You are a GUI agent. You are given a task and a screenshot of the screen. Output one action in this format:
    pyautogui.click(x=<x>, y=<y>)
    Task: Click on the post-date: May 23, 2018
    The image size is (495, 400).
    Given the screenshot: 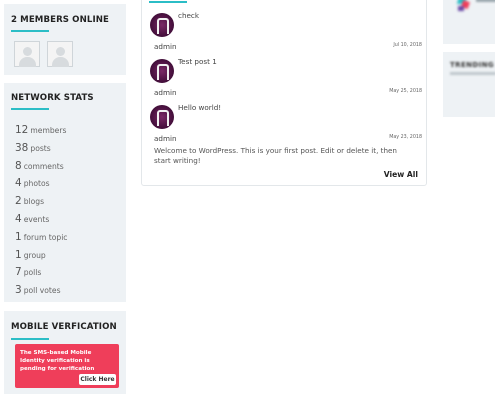 What is the action you would take?
    pyautogui.click(x=405, y=137)
    